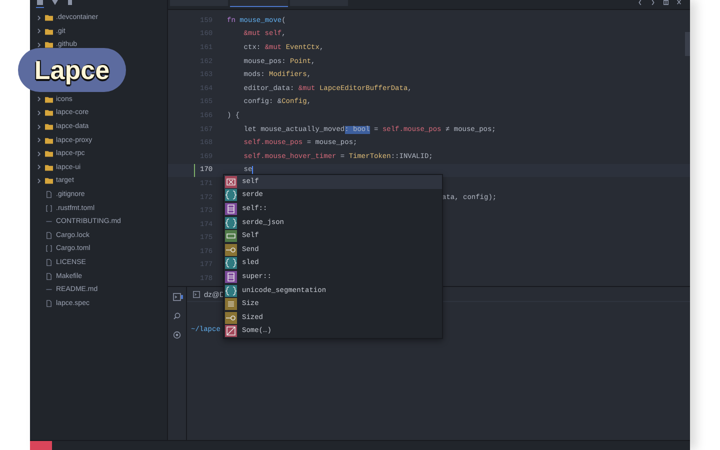  Describe the element at coordinates (231, 304) in the screenshot. I see `typeparam-icon` at that location.